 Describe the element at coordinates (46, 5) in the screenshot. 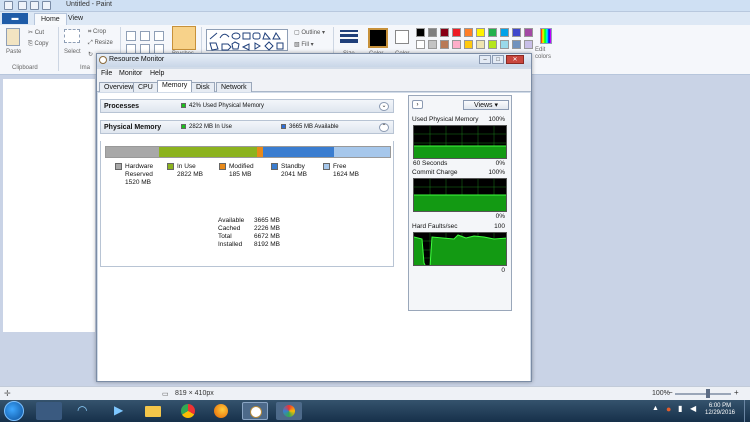

I see `redo-icon` at that location.